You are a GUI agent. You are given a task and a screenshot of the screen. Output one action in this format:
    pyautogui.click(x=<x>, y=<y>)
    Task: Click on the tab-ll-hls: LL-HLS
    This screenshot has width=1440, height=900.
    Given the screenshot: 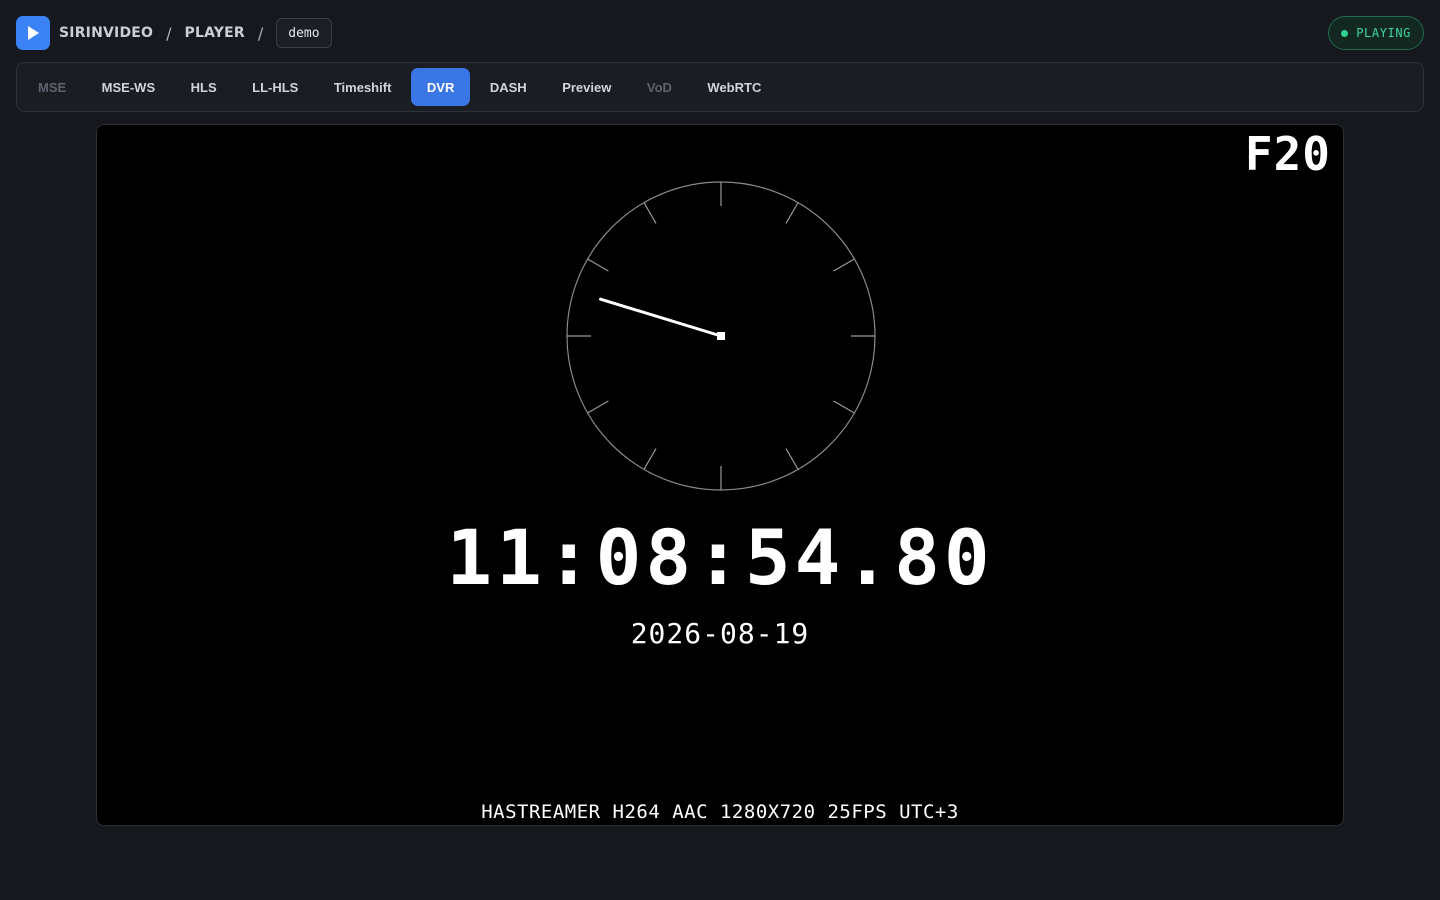 What is the action you would take?
    pyautogui.click(x=275, y=87)
    